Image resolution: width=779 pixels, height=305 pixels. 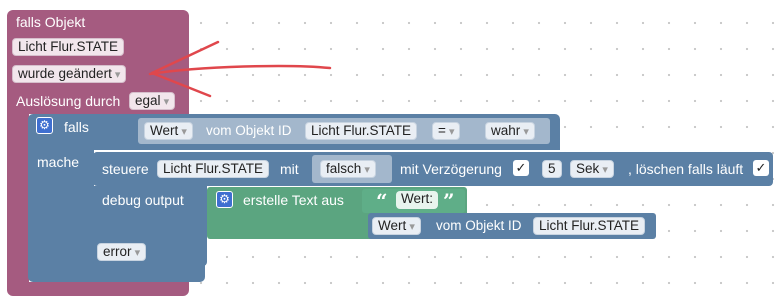 I want to click on compare-value-dropdown: Wert, so click(x=168, y=131).